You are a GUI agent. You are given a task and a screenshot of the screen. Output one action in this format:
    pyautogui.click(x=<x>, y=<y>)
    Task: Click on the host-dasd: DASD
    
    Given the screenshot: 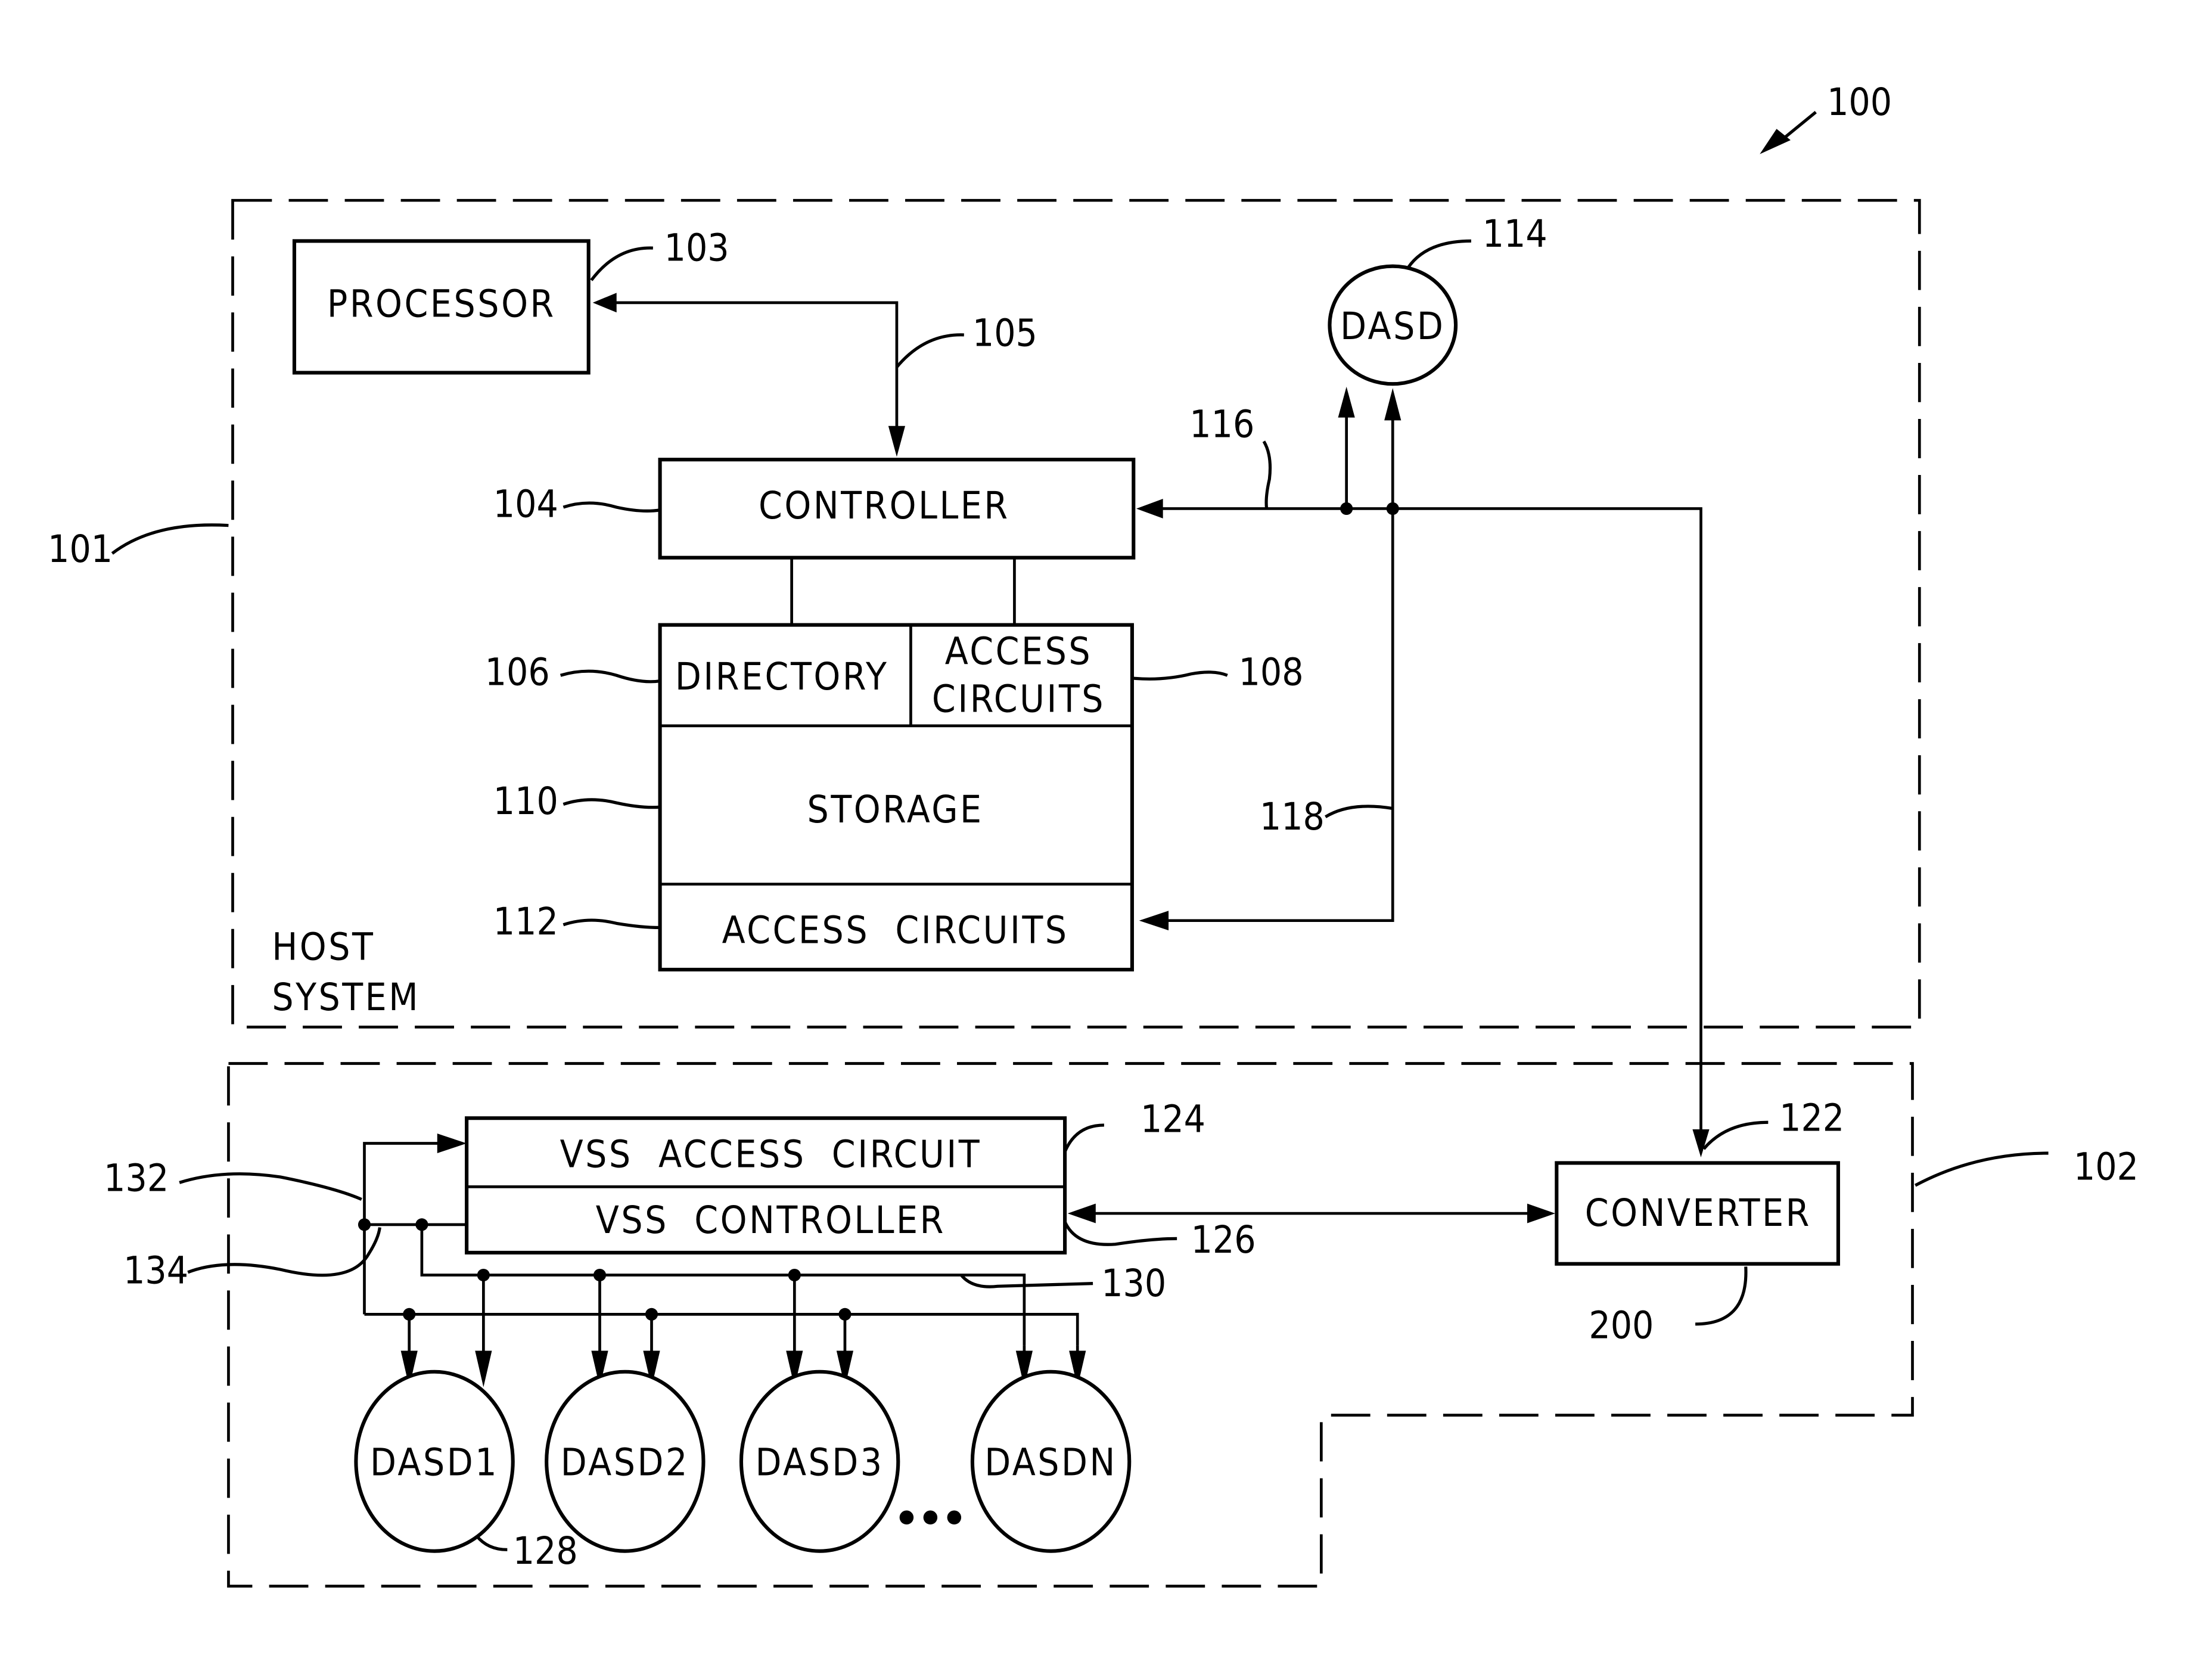 What is the action you would take?
    pyautogui.click(x=1393, y=325)
    